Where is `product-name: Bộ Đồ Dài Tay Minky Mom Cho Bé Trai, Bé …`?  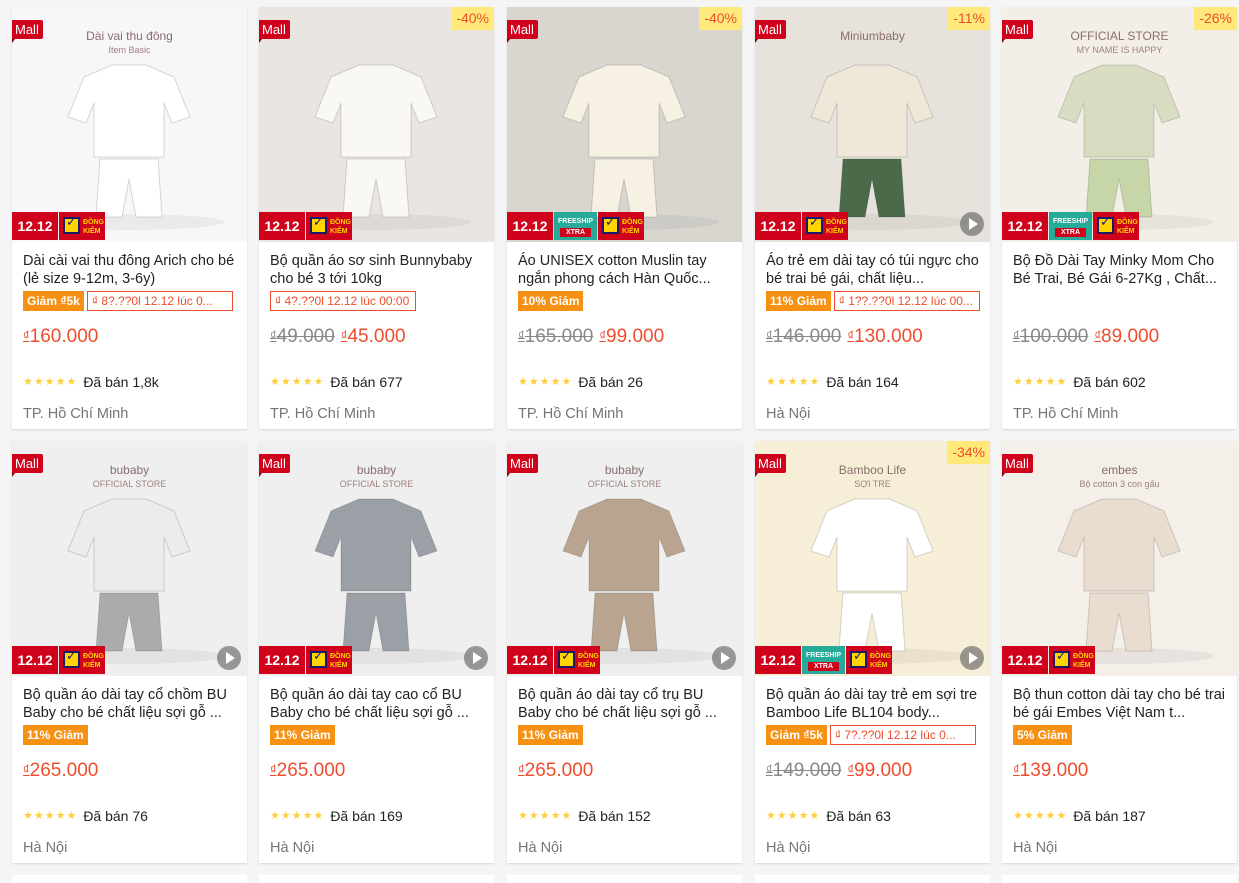
product-name: Bộ Đồ Dài Tay Minky Mom Cho Bé Trai, Bé … is located at coordinates (1120, 270).